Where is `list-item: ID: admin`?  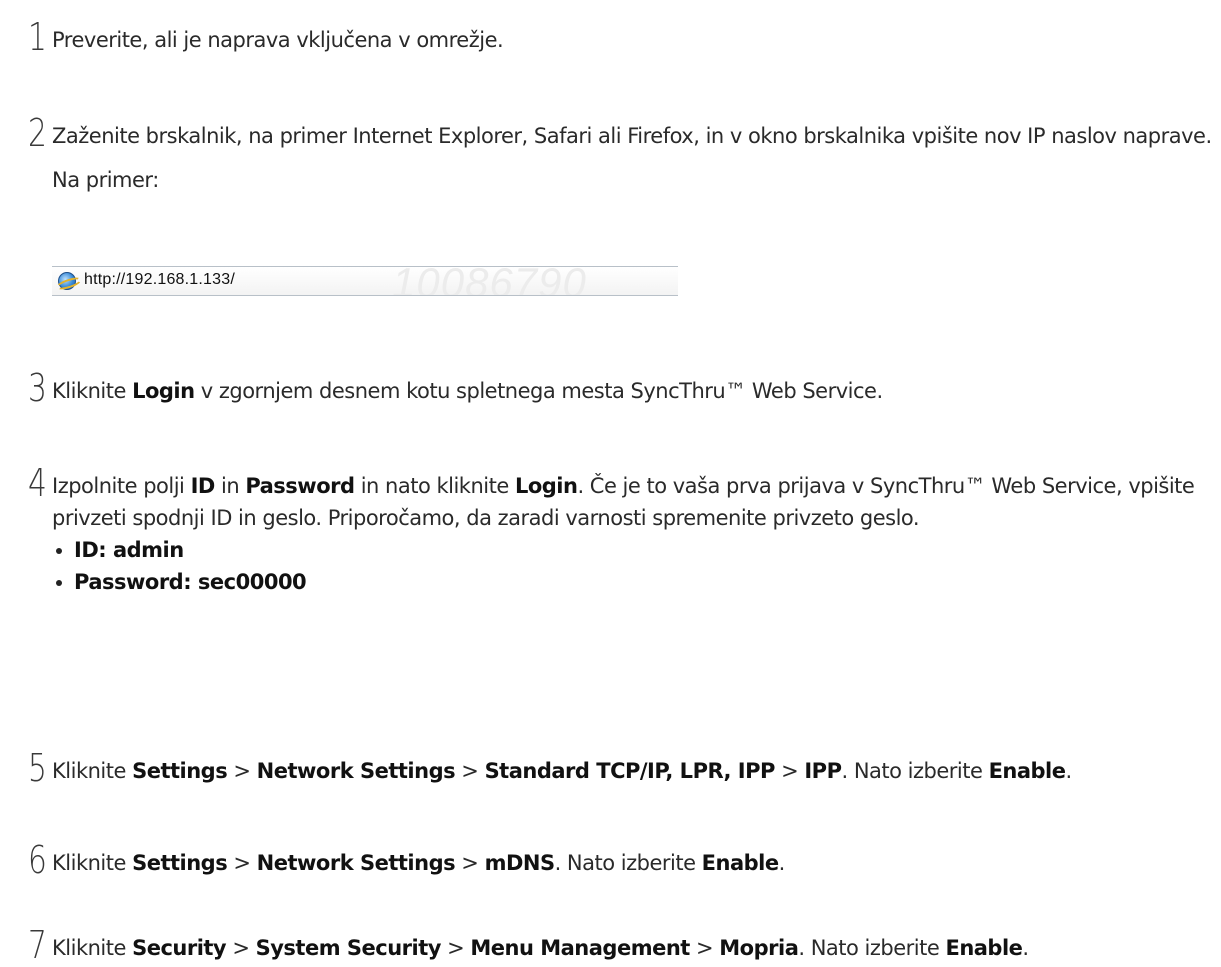 list-item: ID: admin is located at coordinates (633, 550).